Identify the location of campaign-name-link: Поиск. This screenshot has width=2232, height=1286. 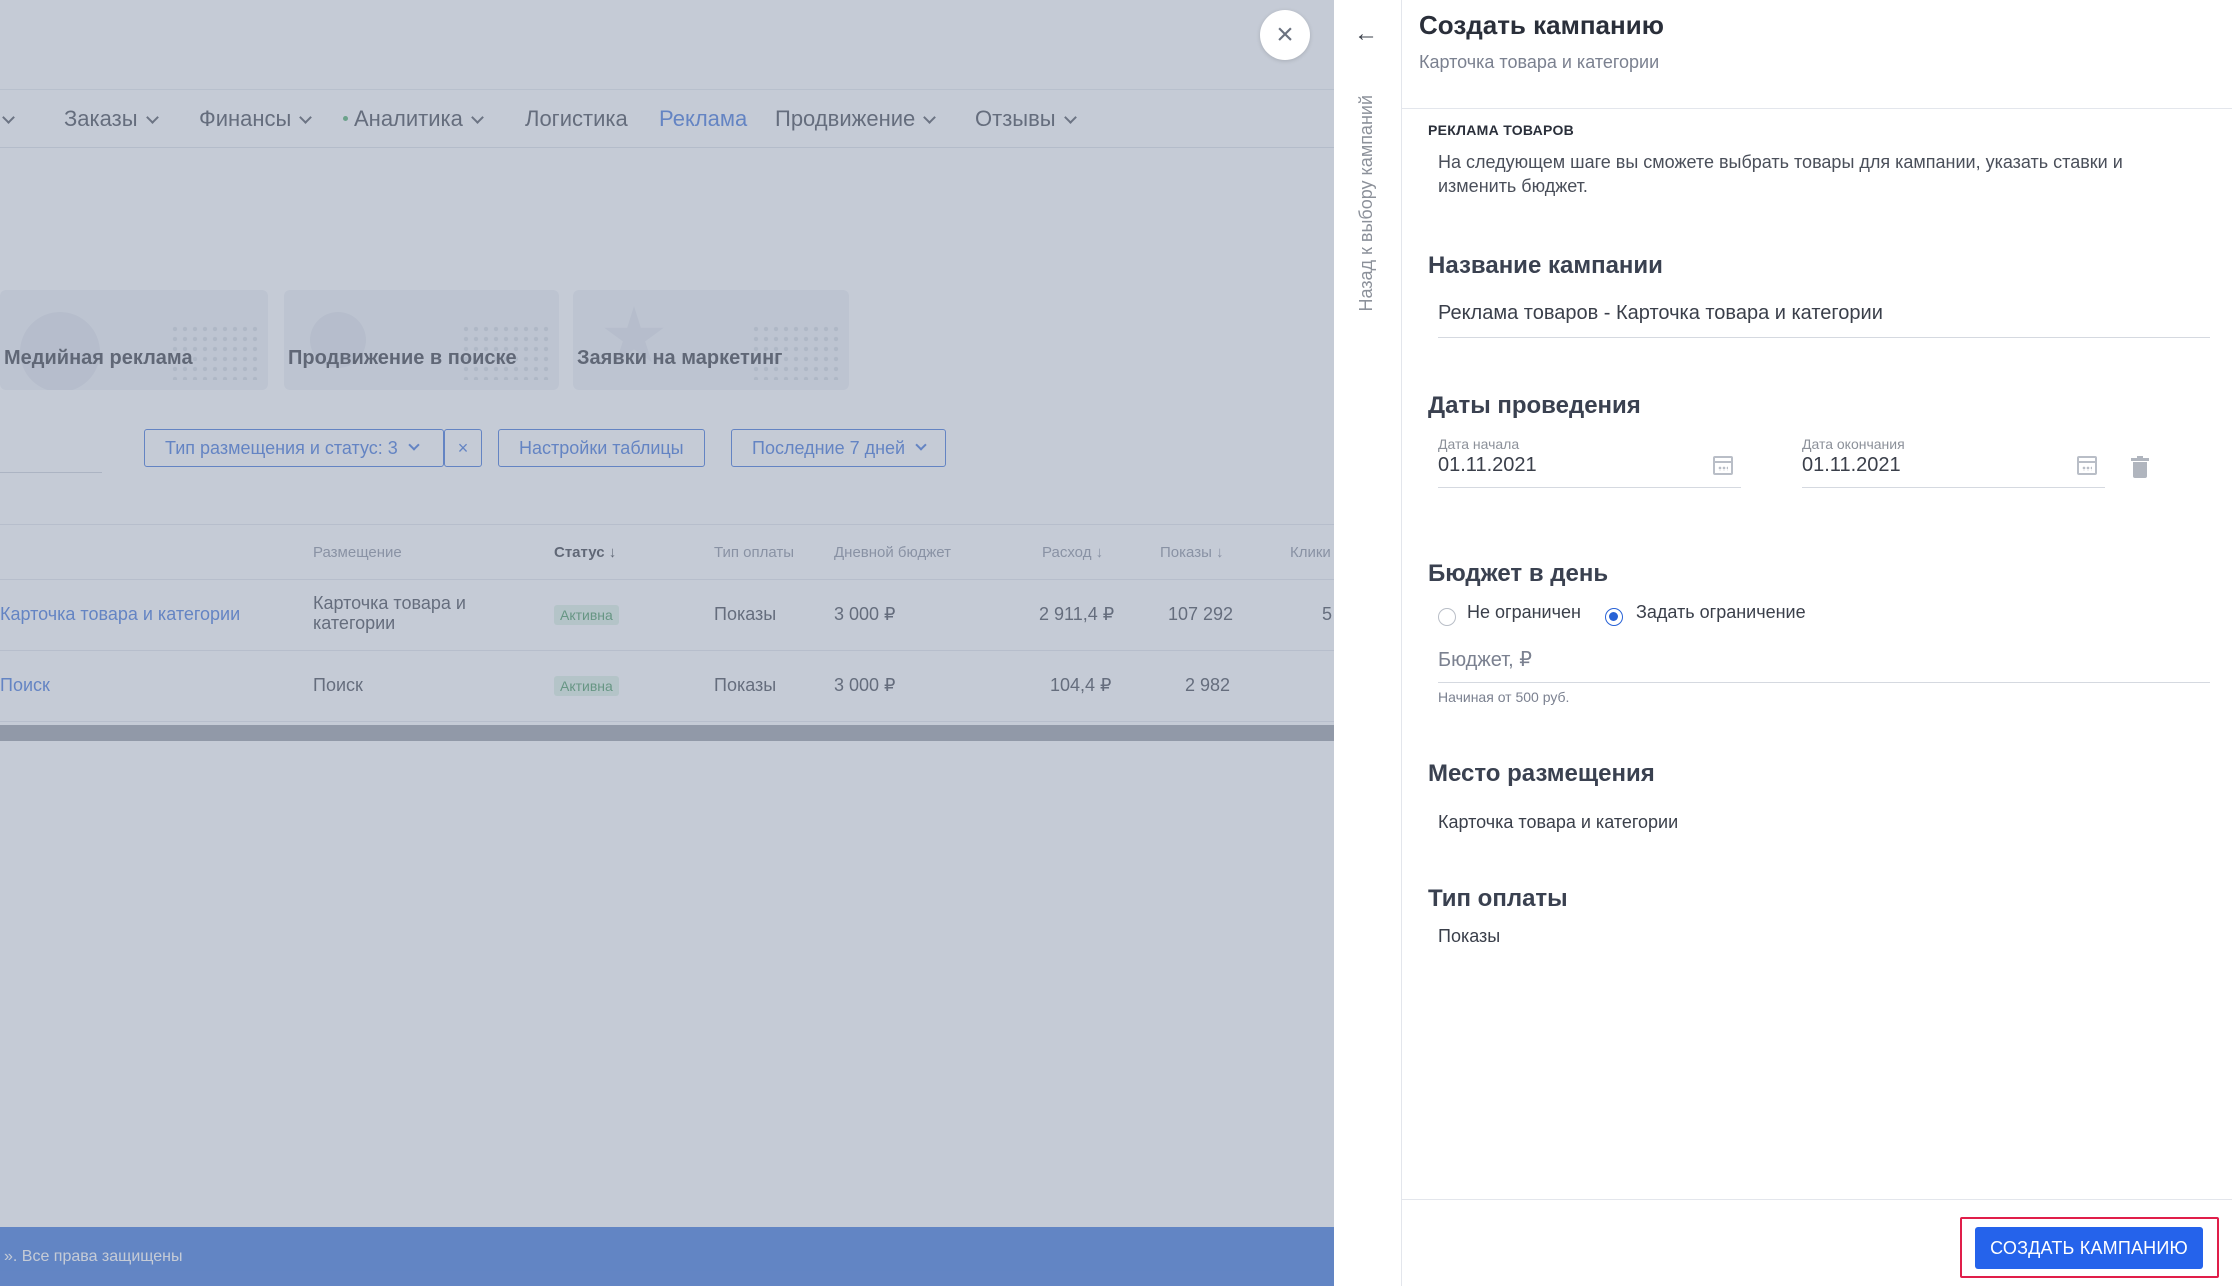
(25, 685).